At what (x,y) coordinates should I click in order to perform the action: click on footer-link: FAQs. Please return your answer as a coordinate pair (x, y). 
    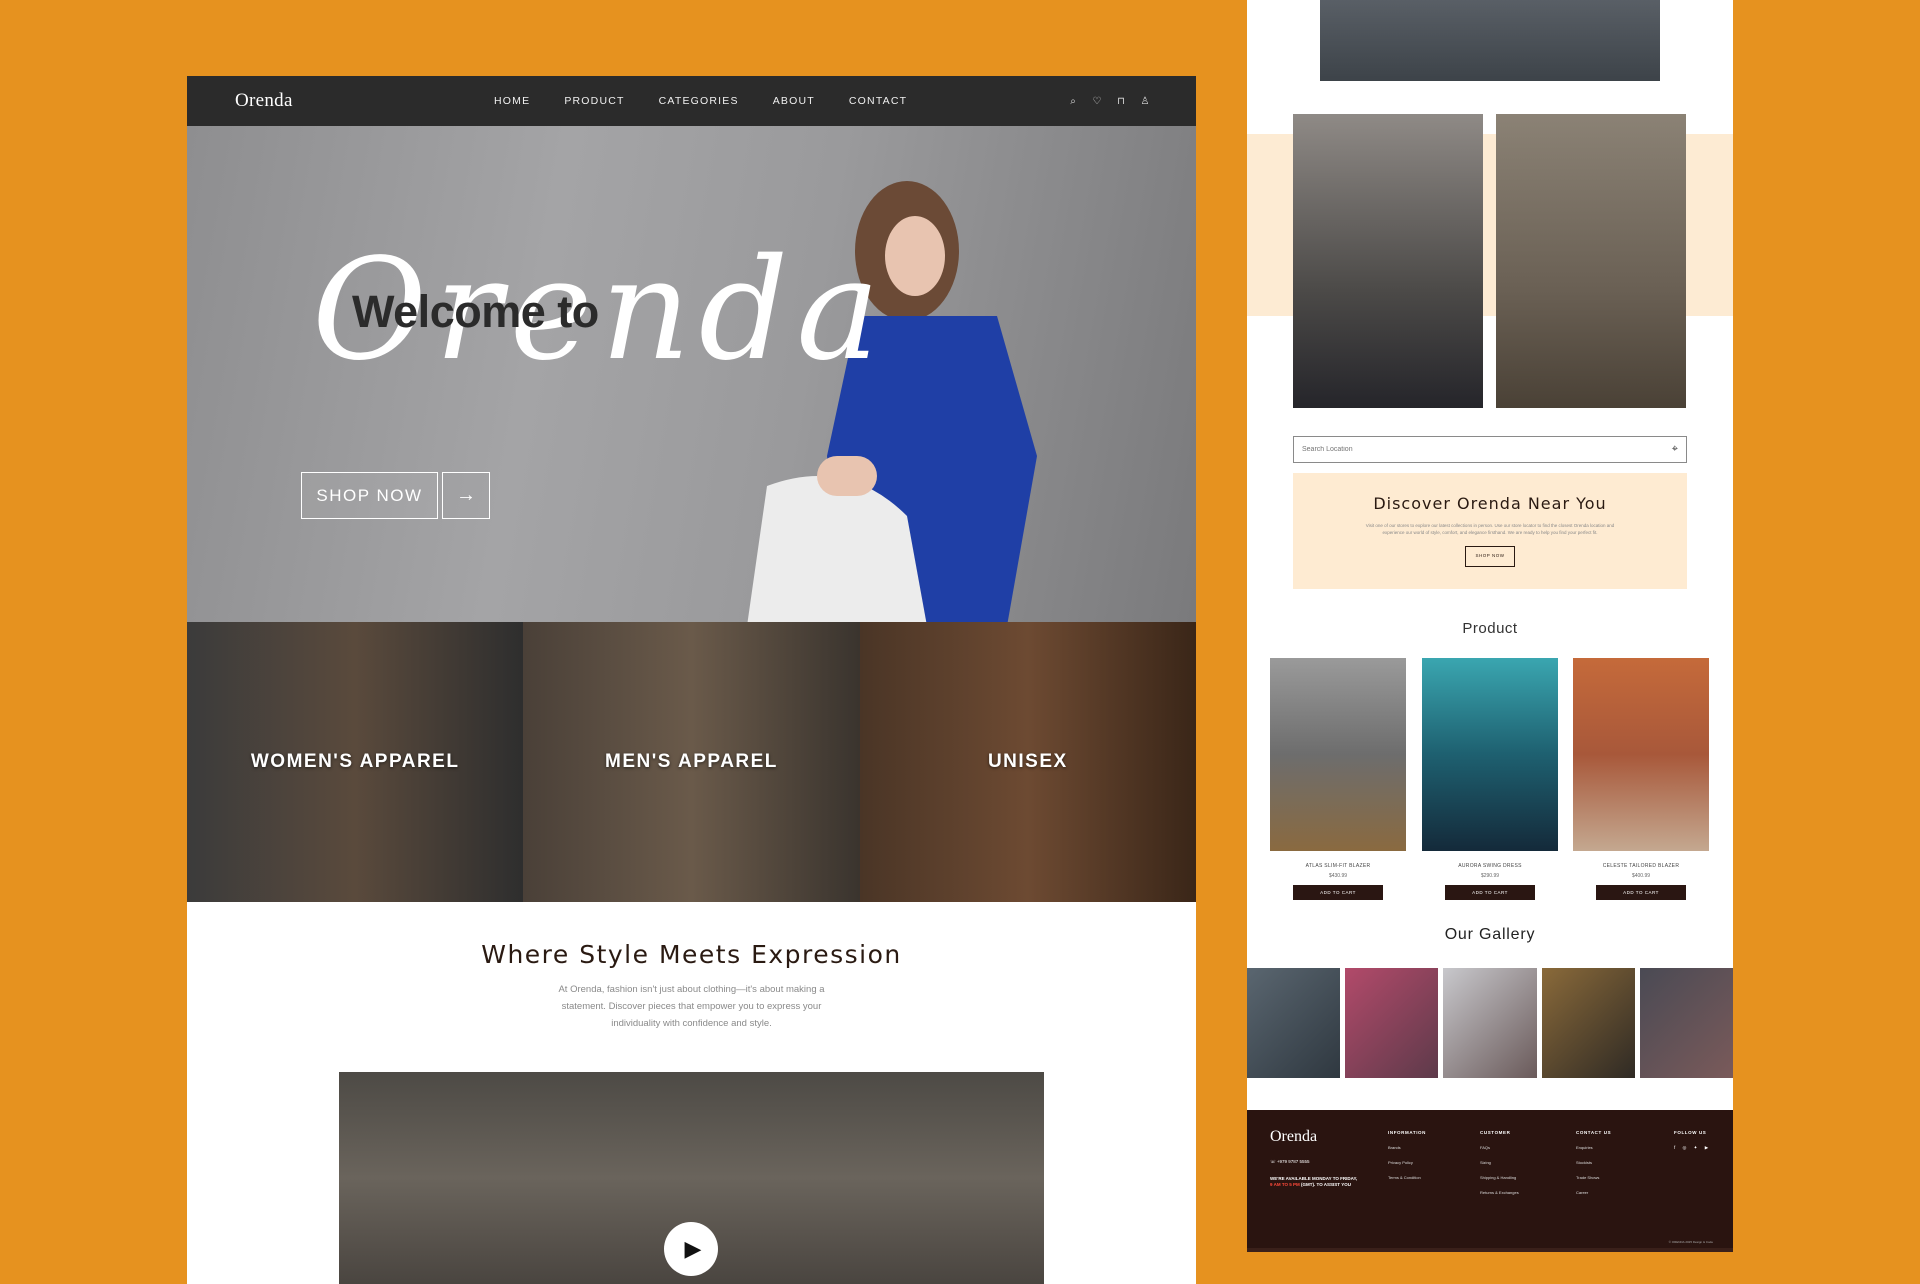
    Looking at the image, I should click on (1499, 1147).